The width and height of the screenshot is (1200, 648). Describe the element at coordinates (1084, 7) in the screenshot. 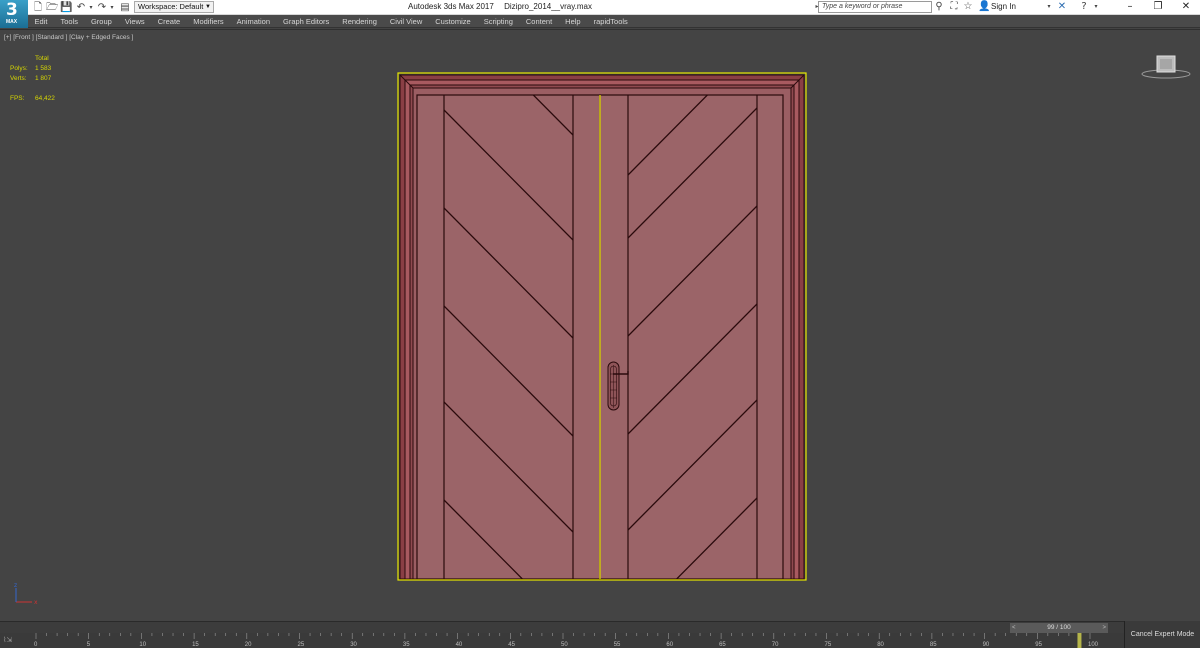

I see `help-icon: ?` at that location.